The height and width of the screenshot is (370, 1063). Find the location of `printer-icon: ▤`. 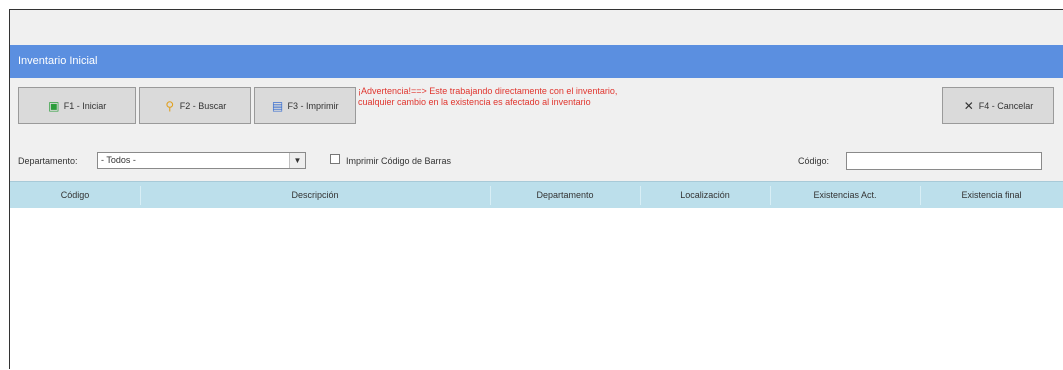

printer-icon: ▤ is located at coordinates (277, 105).